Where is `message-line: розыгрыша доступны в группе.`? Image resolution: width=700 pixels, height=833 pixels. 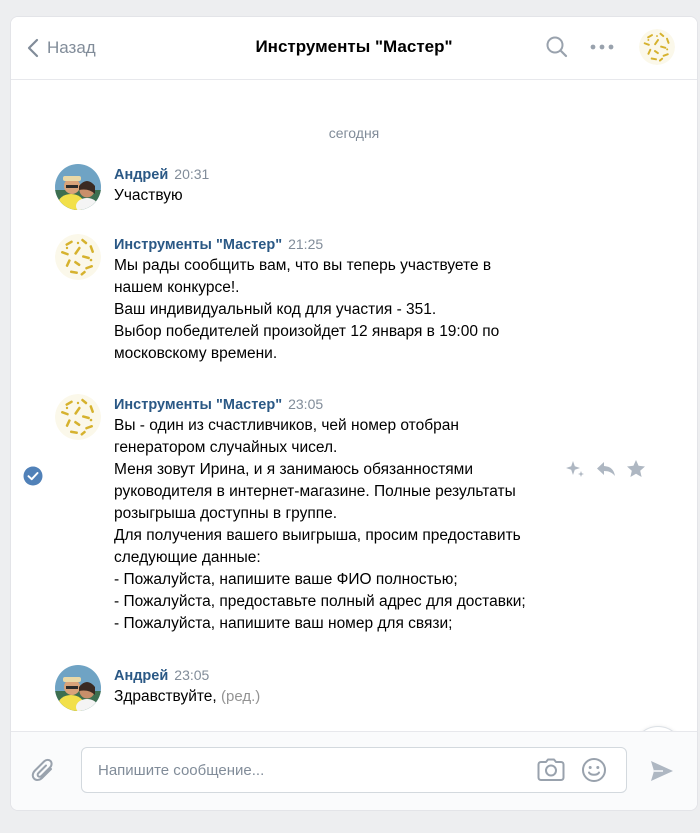
message-line: розыгрыша доступны в группе. is located at coordinates (226, 513).